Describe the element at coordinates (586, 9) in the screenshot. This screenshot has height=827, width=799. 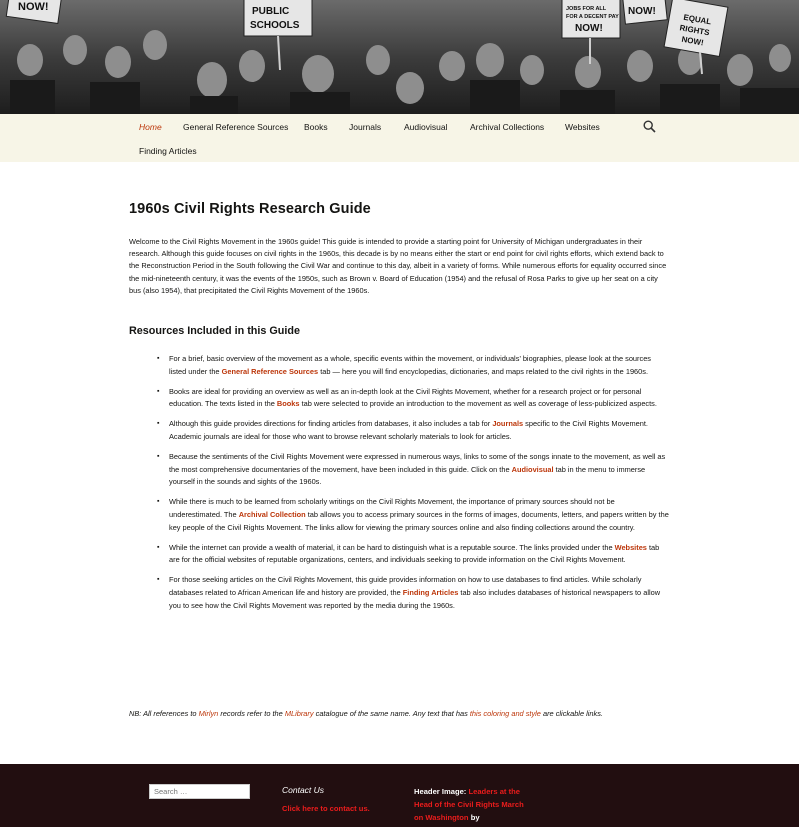
I see `banner-sign-text: JOBS FOR ALL` at that location.